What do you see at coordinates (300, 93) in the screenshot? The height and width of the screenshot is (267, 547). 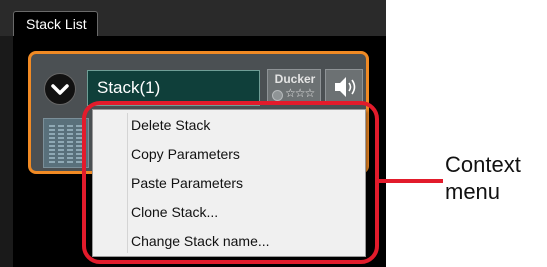 I see `ducker-level-stars: ☆☆☆` at bounding box center [300, 93].